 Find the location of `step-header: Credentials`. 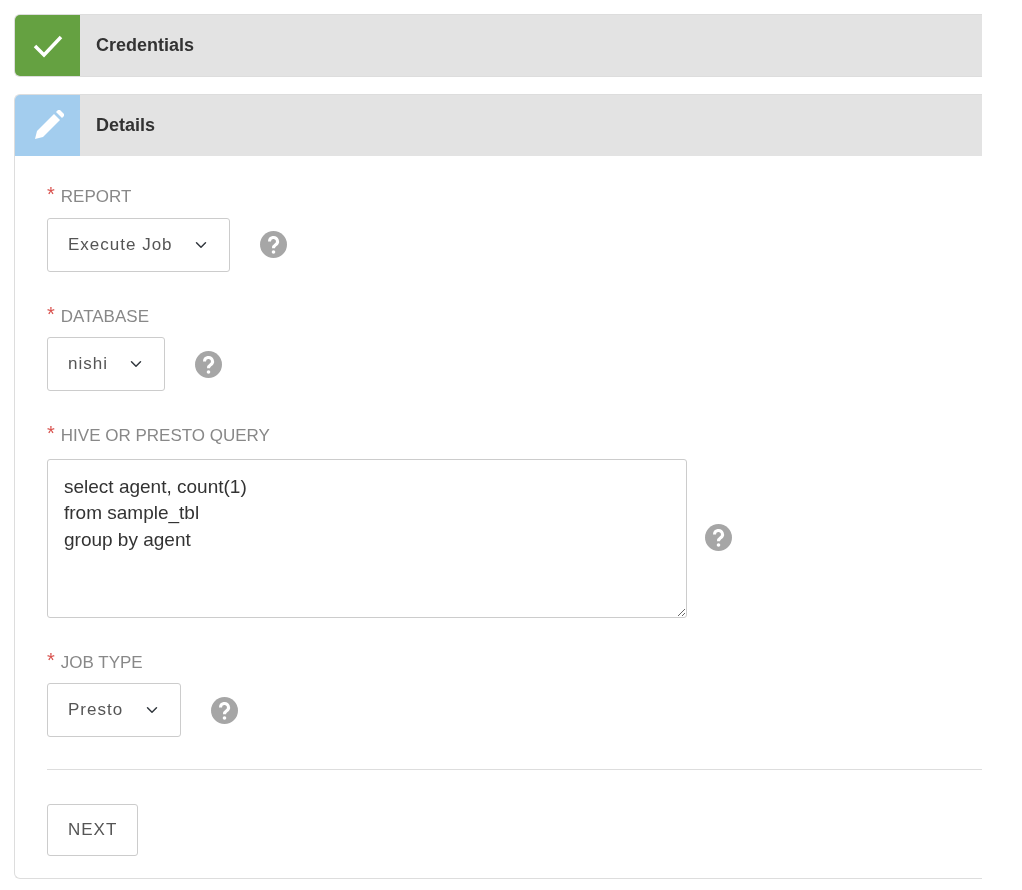

step-header: Credentials is located at coordinates (498, 45).